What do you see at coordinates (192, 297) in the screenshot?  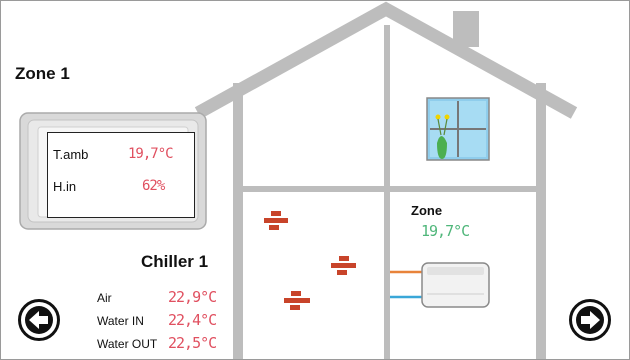 I see `air-value: 22,9°C` at bounding box center [192, 297].